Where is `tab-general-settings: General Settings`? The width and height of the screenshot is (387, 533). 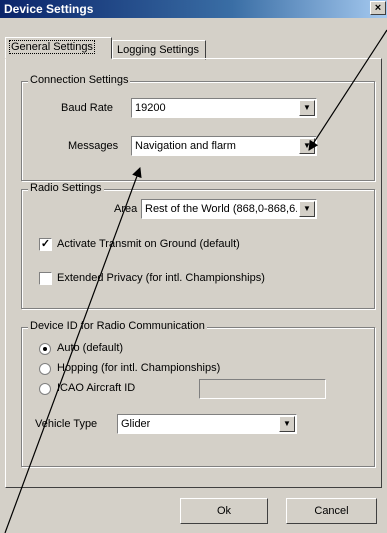 tab-general-settings: General Settings is located at coordinates (58, 48).